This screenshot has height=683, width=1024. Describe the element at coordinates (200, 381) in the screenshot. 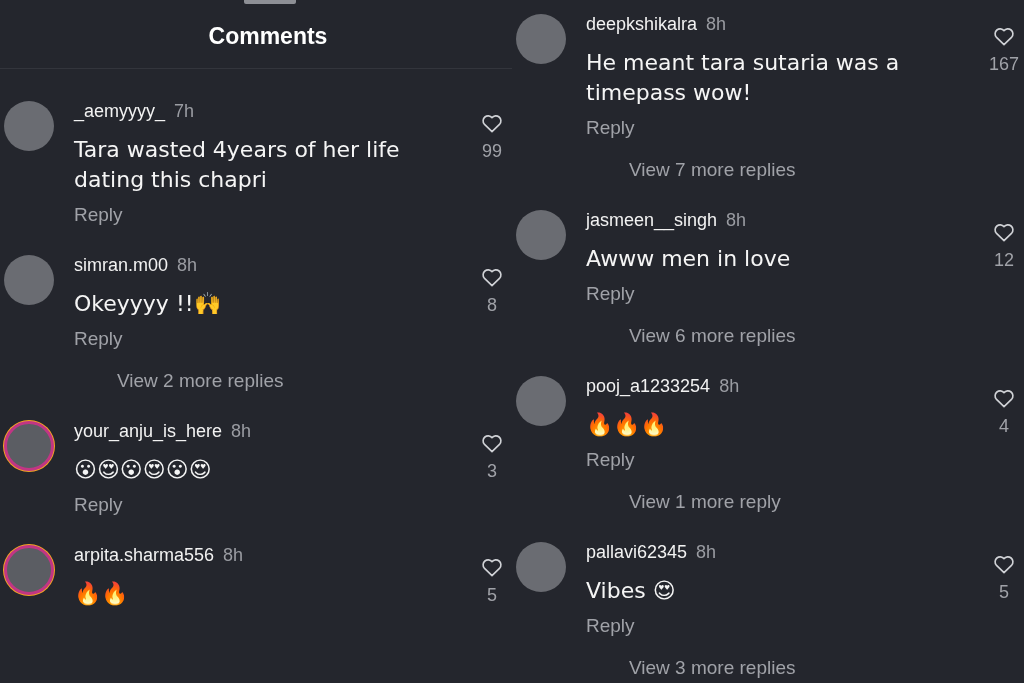

I see `view-replies-link: View 2 more replies` at that location.